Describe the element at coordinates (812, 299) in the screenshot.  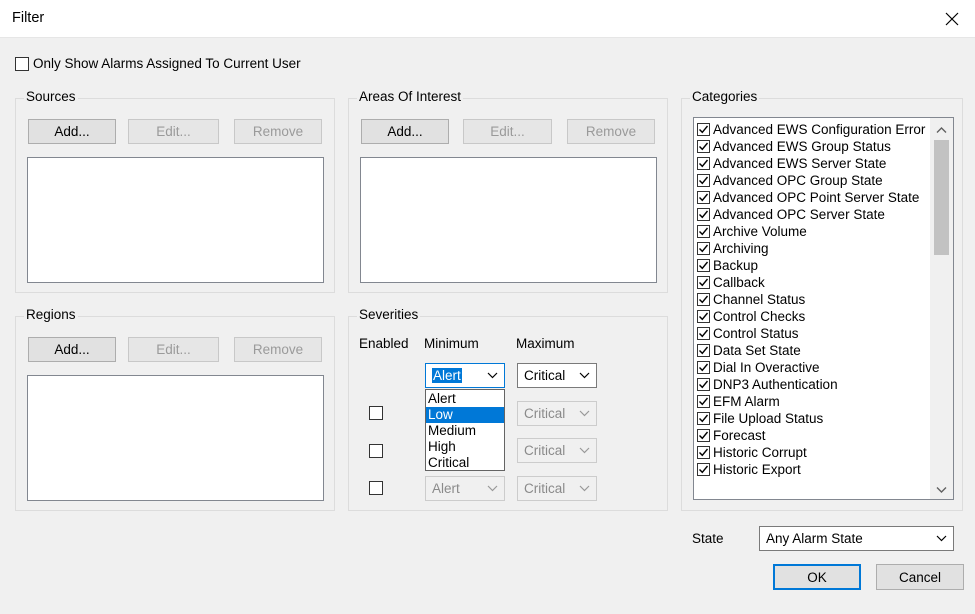
I see `category-item: Channel Status` at that location.